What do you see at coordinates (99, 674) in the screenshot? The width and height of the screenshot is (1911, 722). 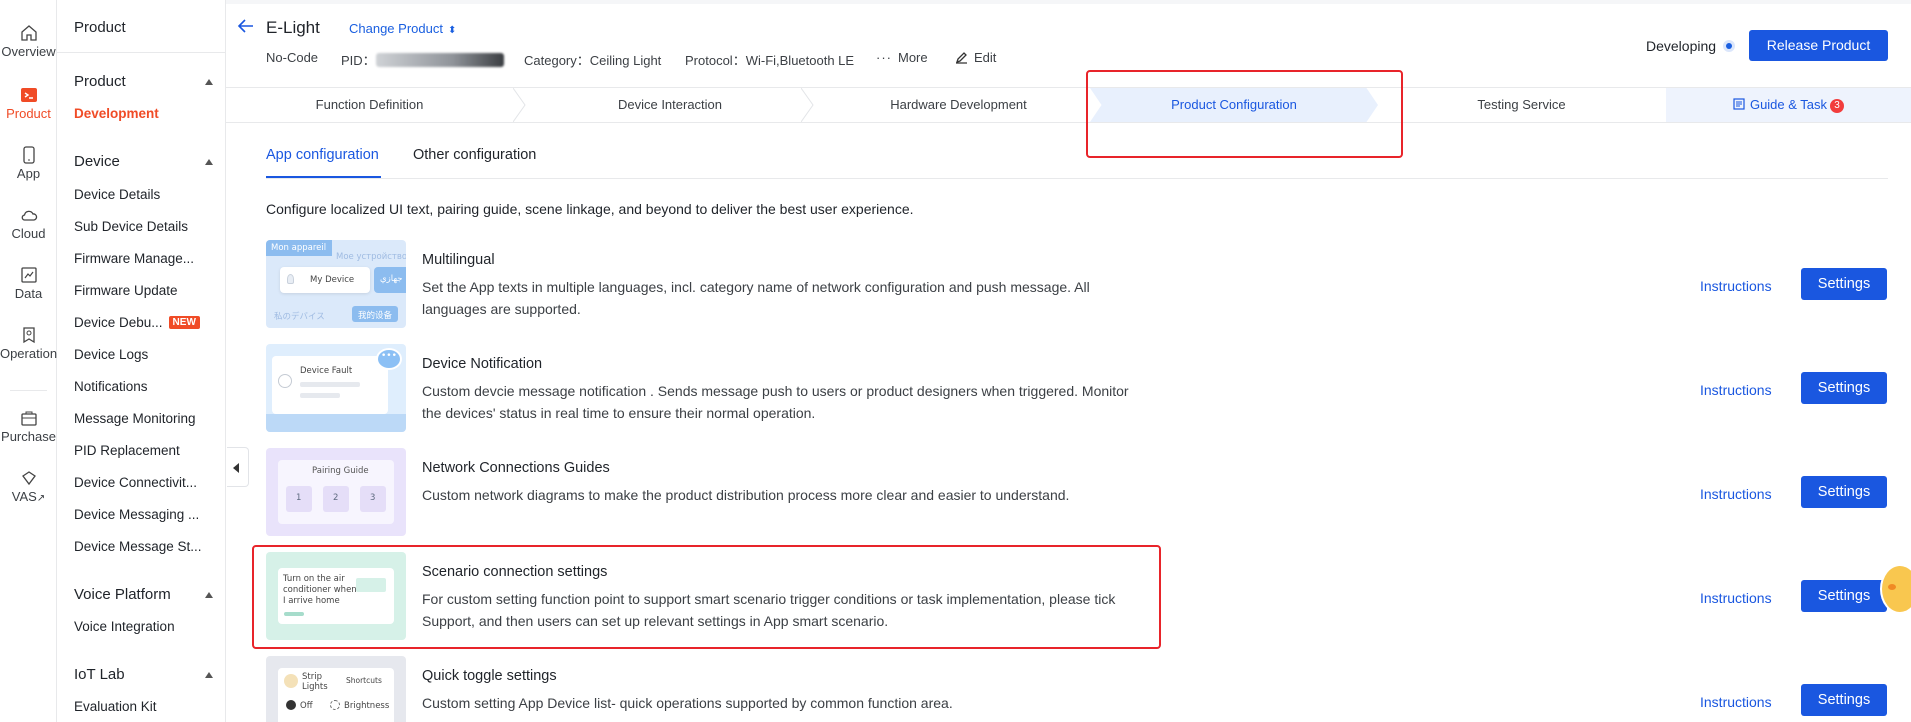 I see `group-label: IoT Lab` at bounding box center [99, 674].